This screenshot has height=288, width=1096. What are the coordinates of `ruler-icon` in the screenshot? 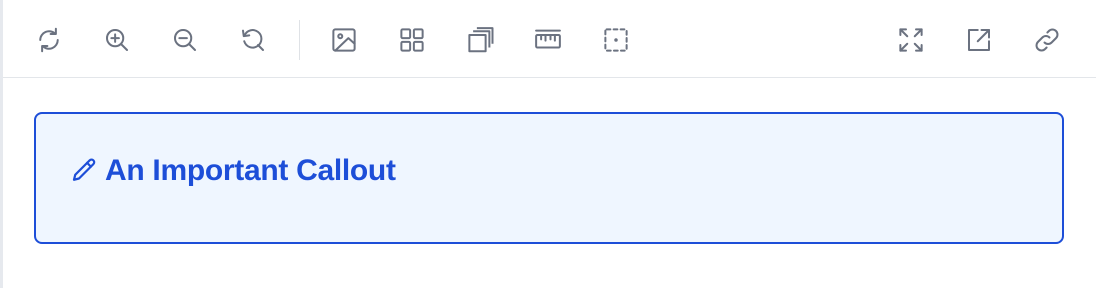 It's located at (548, 39).